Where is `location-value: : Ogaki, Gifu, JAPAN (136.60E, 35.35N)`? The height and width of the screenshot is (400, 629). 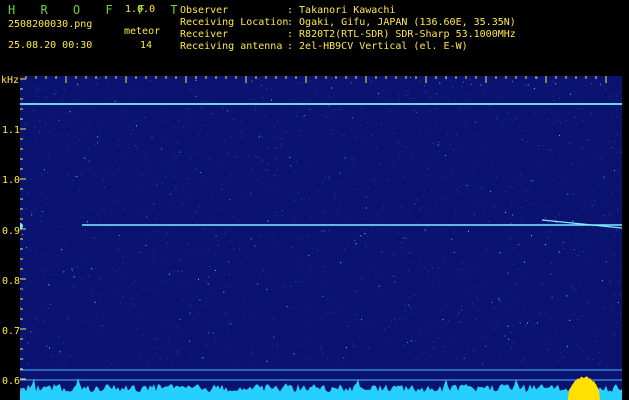
location-value: : Ogaki, Gifu, JAPAN (136.60E, 35.35N) is located at coordinates (401, 22).